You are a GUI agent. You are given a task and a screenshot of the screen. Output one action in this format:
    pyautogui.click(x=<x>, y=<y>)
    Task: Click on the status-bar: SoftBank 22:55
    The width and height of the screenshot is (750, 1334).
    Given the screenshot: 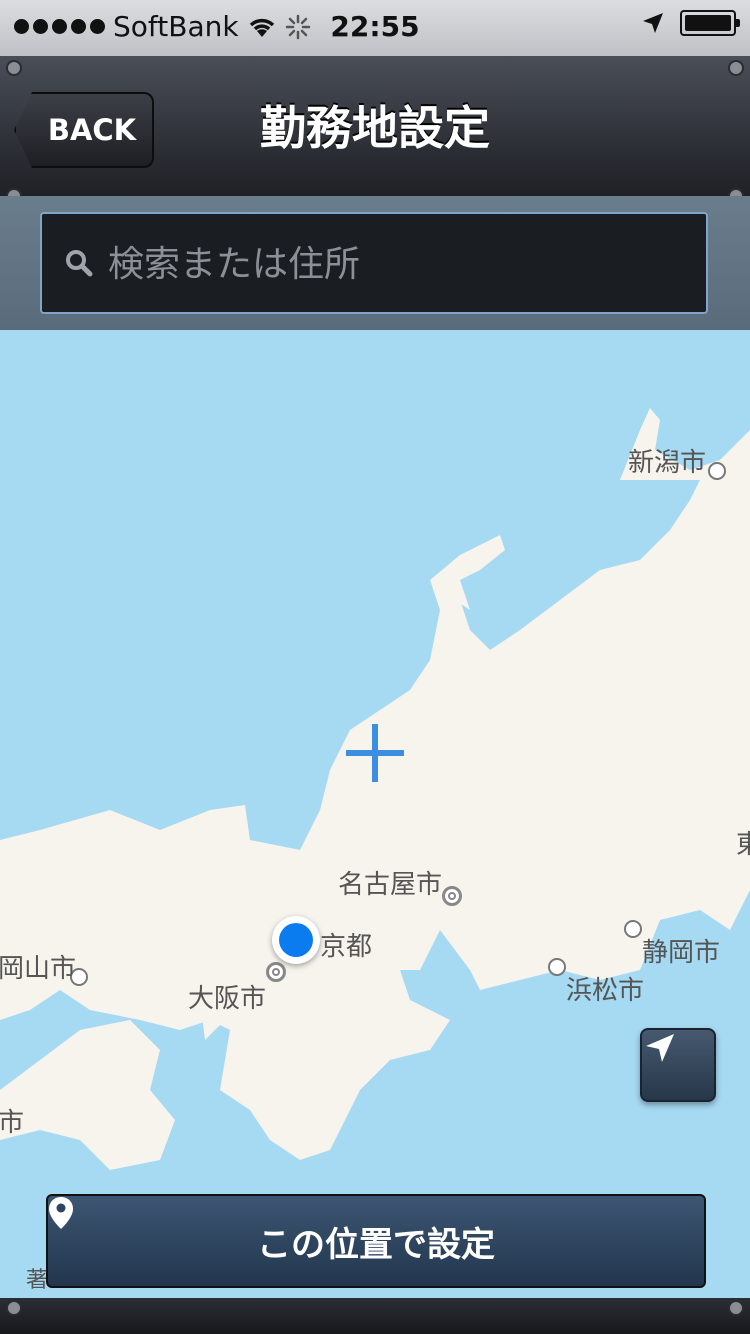 What is the action you would take?
    pyautogui.click(x=375, y=28)
    